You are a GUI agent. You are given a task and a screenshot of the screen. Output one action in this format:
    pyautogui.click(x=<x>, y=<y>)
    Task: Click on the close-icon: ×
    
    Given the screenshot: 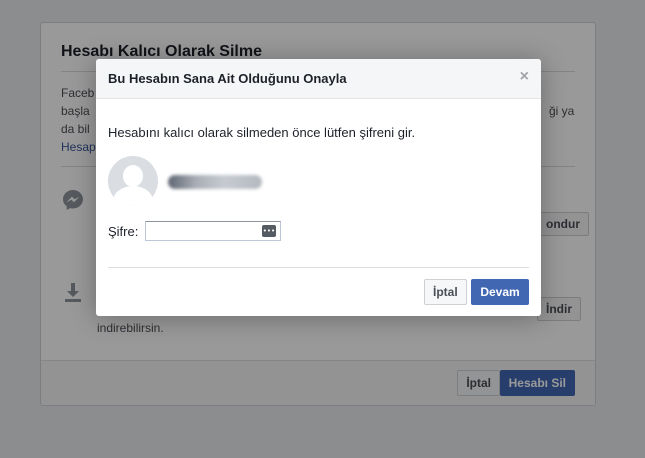 What is the action you would take?
    pyautogui.click(x=524, y=77)
    